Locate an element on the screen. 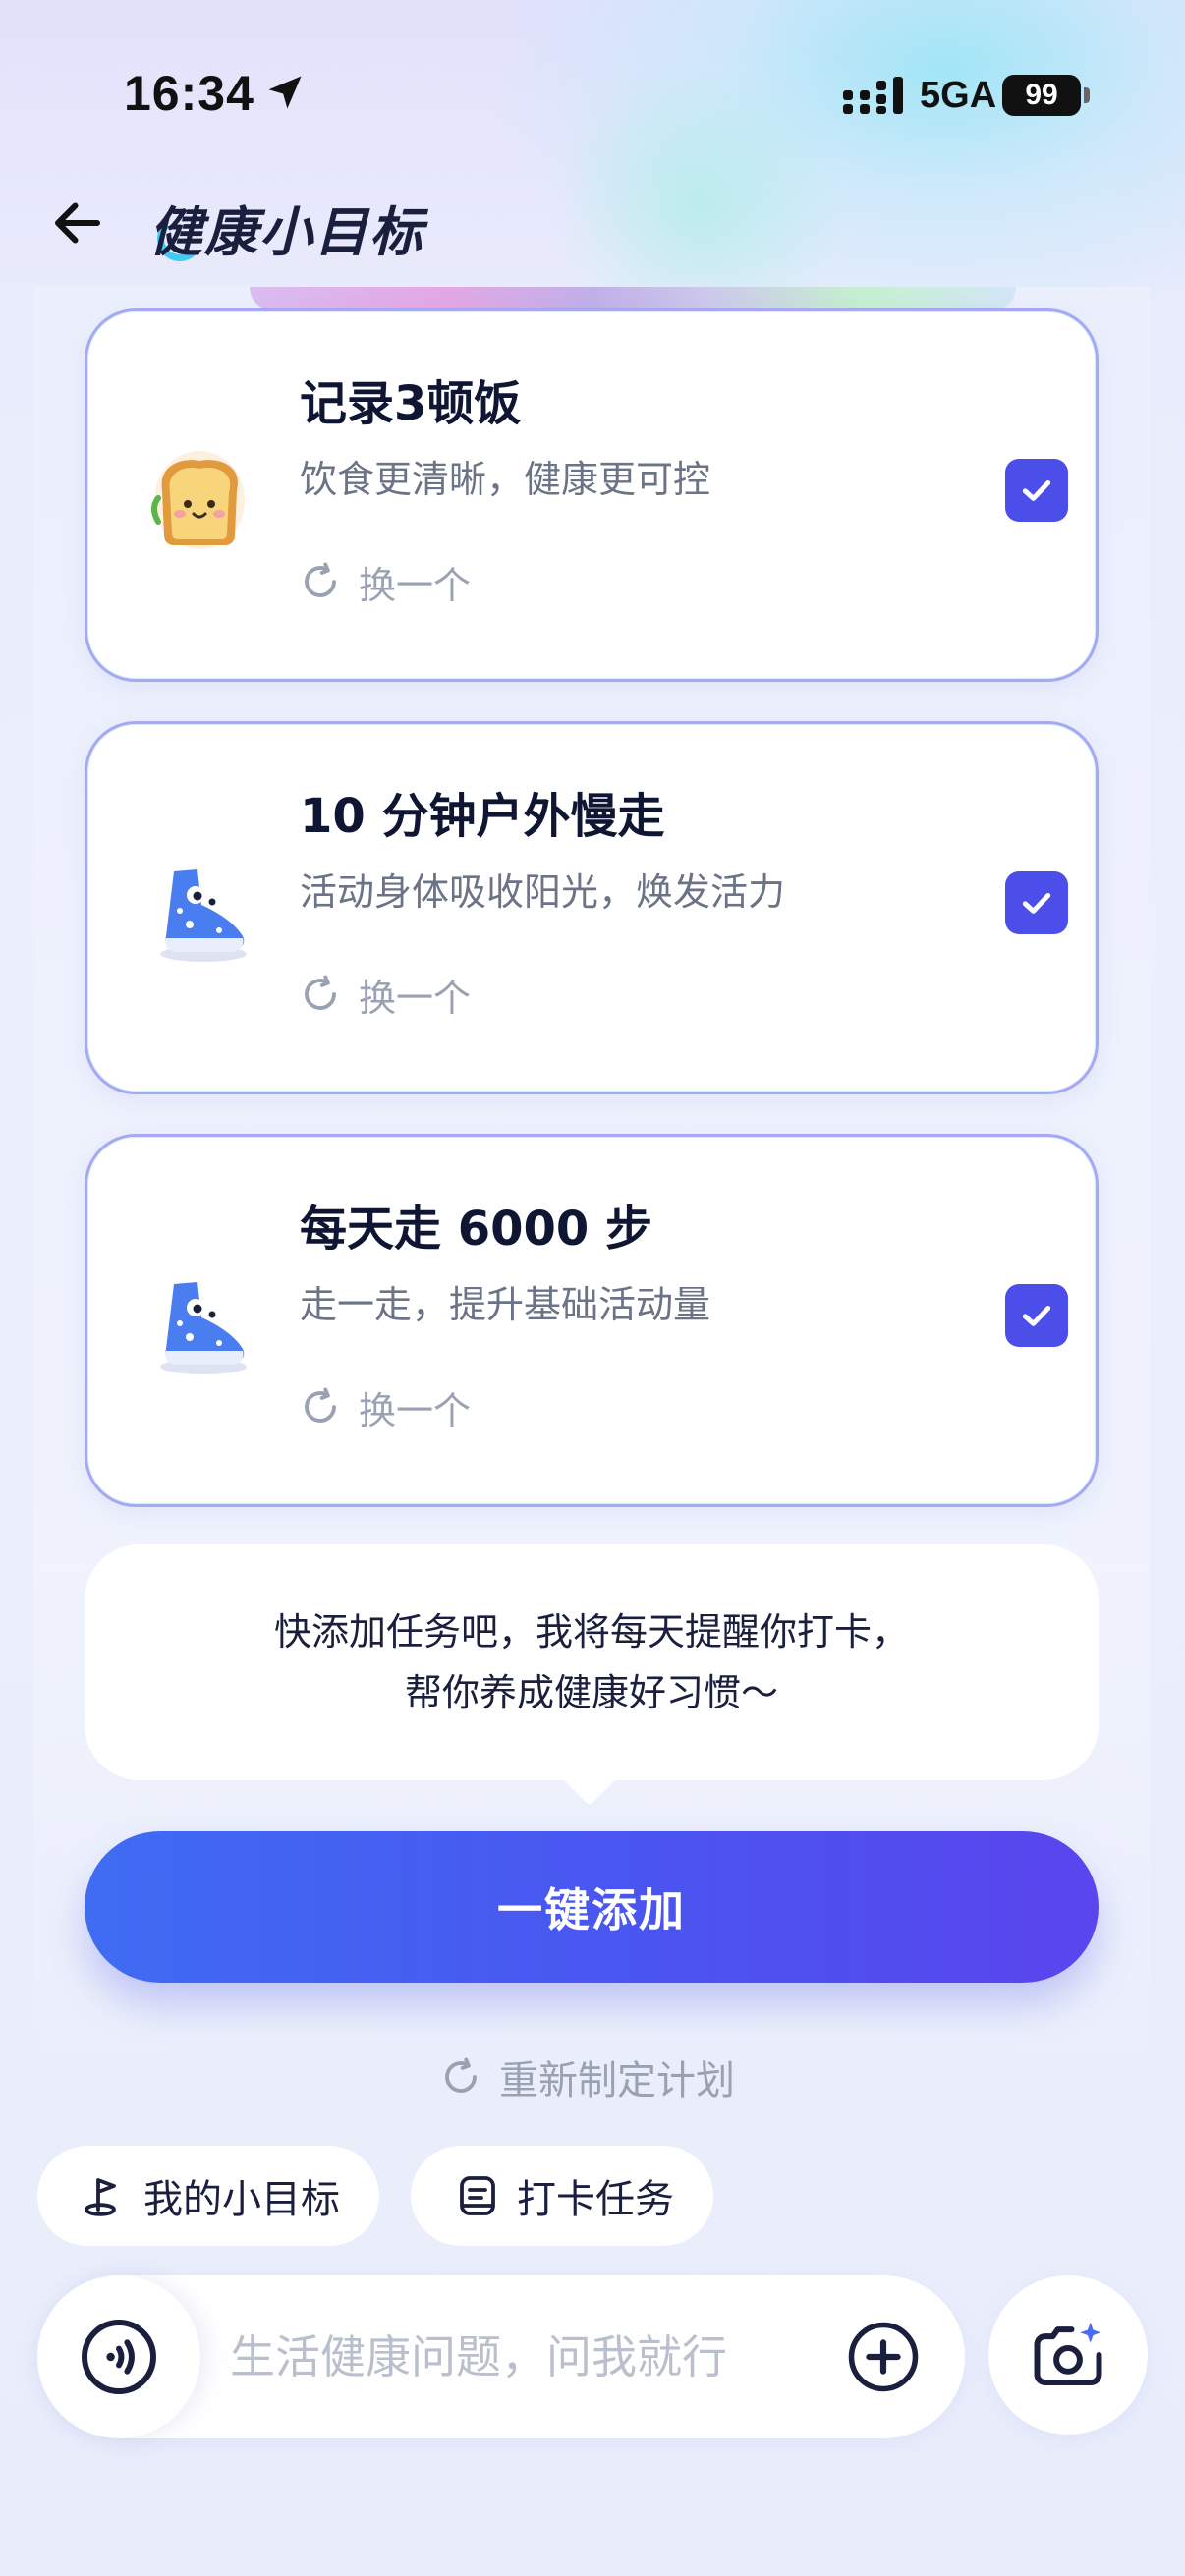 The image size is (1185, 2576). page-title: 健康小目标 is located at coordinates (287, 232).